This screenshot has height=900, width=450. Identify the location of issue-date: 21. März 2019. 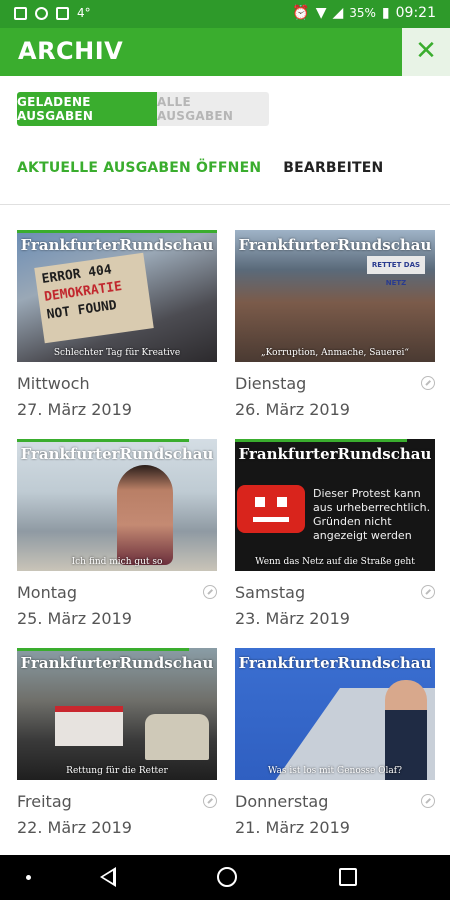
(292, 827).